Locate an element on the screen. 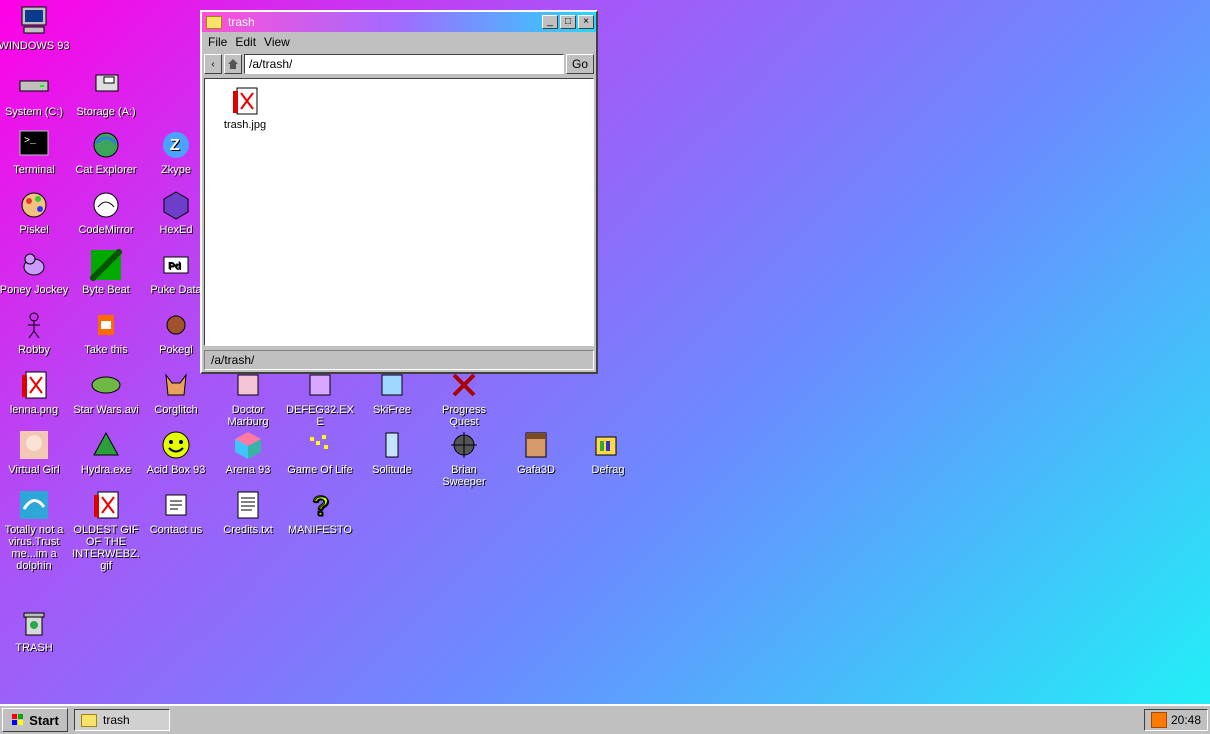  menu-edit: Edit is located at coordinates (245, 42).